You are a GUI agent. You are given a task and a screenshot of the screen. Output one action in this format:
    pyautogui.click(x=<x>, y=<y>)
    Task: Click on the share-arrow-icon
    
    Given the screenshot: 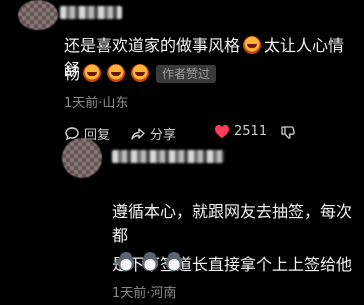 What is the action you would take?
    pyautogui.click(x=138, y=133)
    